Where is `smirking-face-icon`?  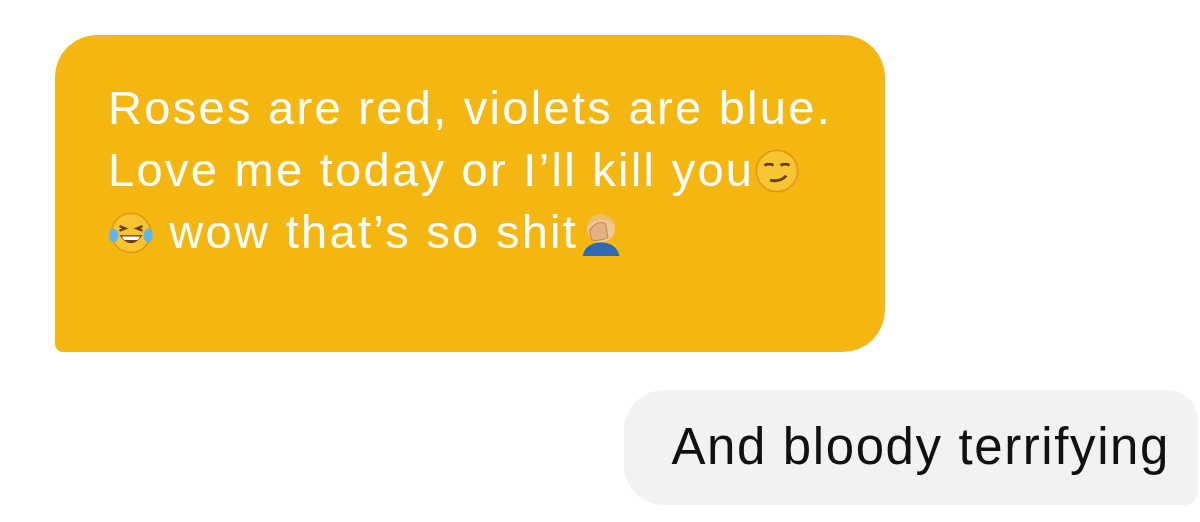 smirking-face-icon is located at coordinates (777, 171).